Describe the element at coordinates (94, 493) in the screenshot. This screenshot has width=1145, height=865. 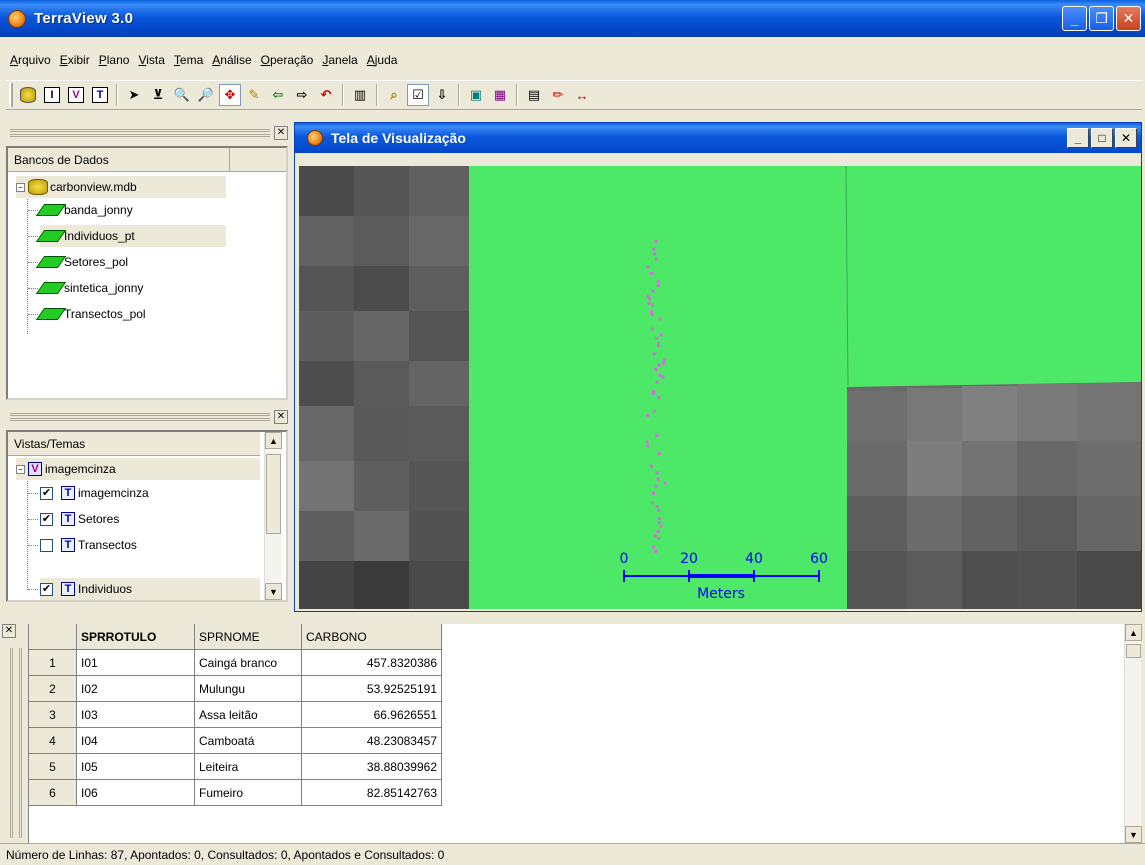
I see `tree-item-theme: ✔ T imagemcinza` at that location.